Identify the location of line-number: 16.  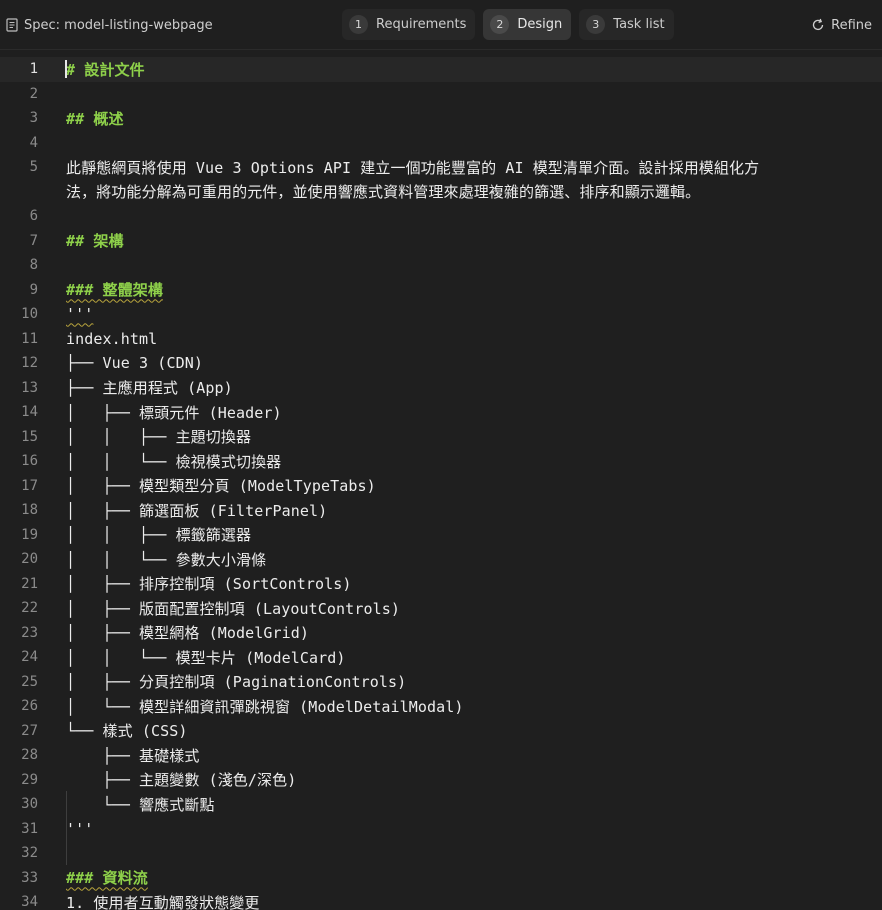
(29, 461).